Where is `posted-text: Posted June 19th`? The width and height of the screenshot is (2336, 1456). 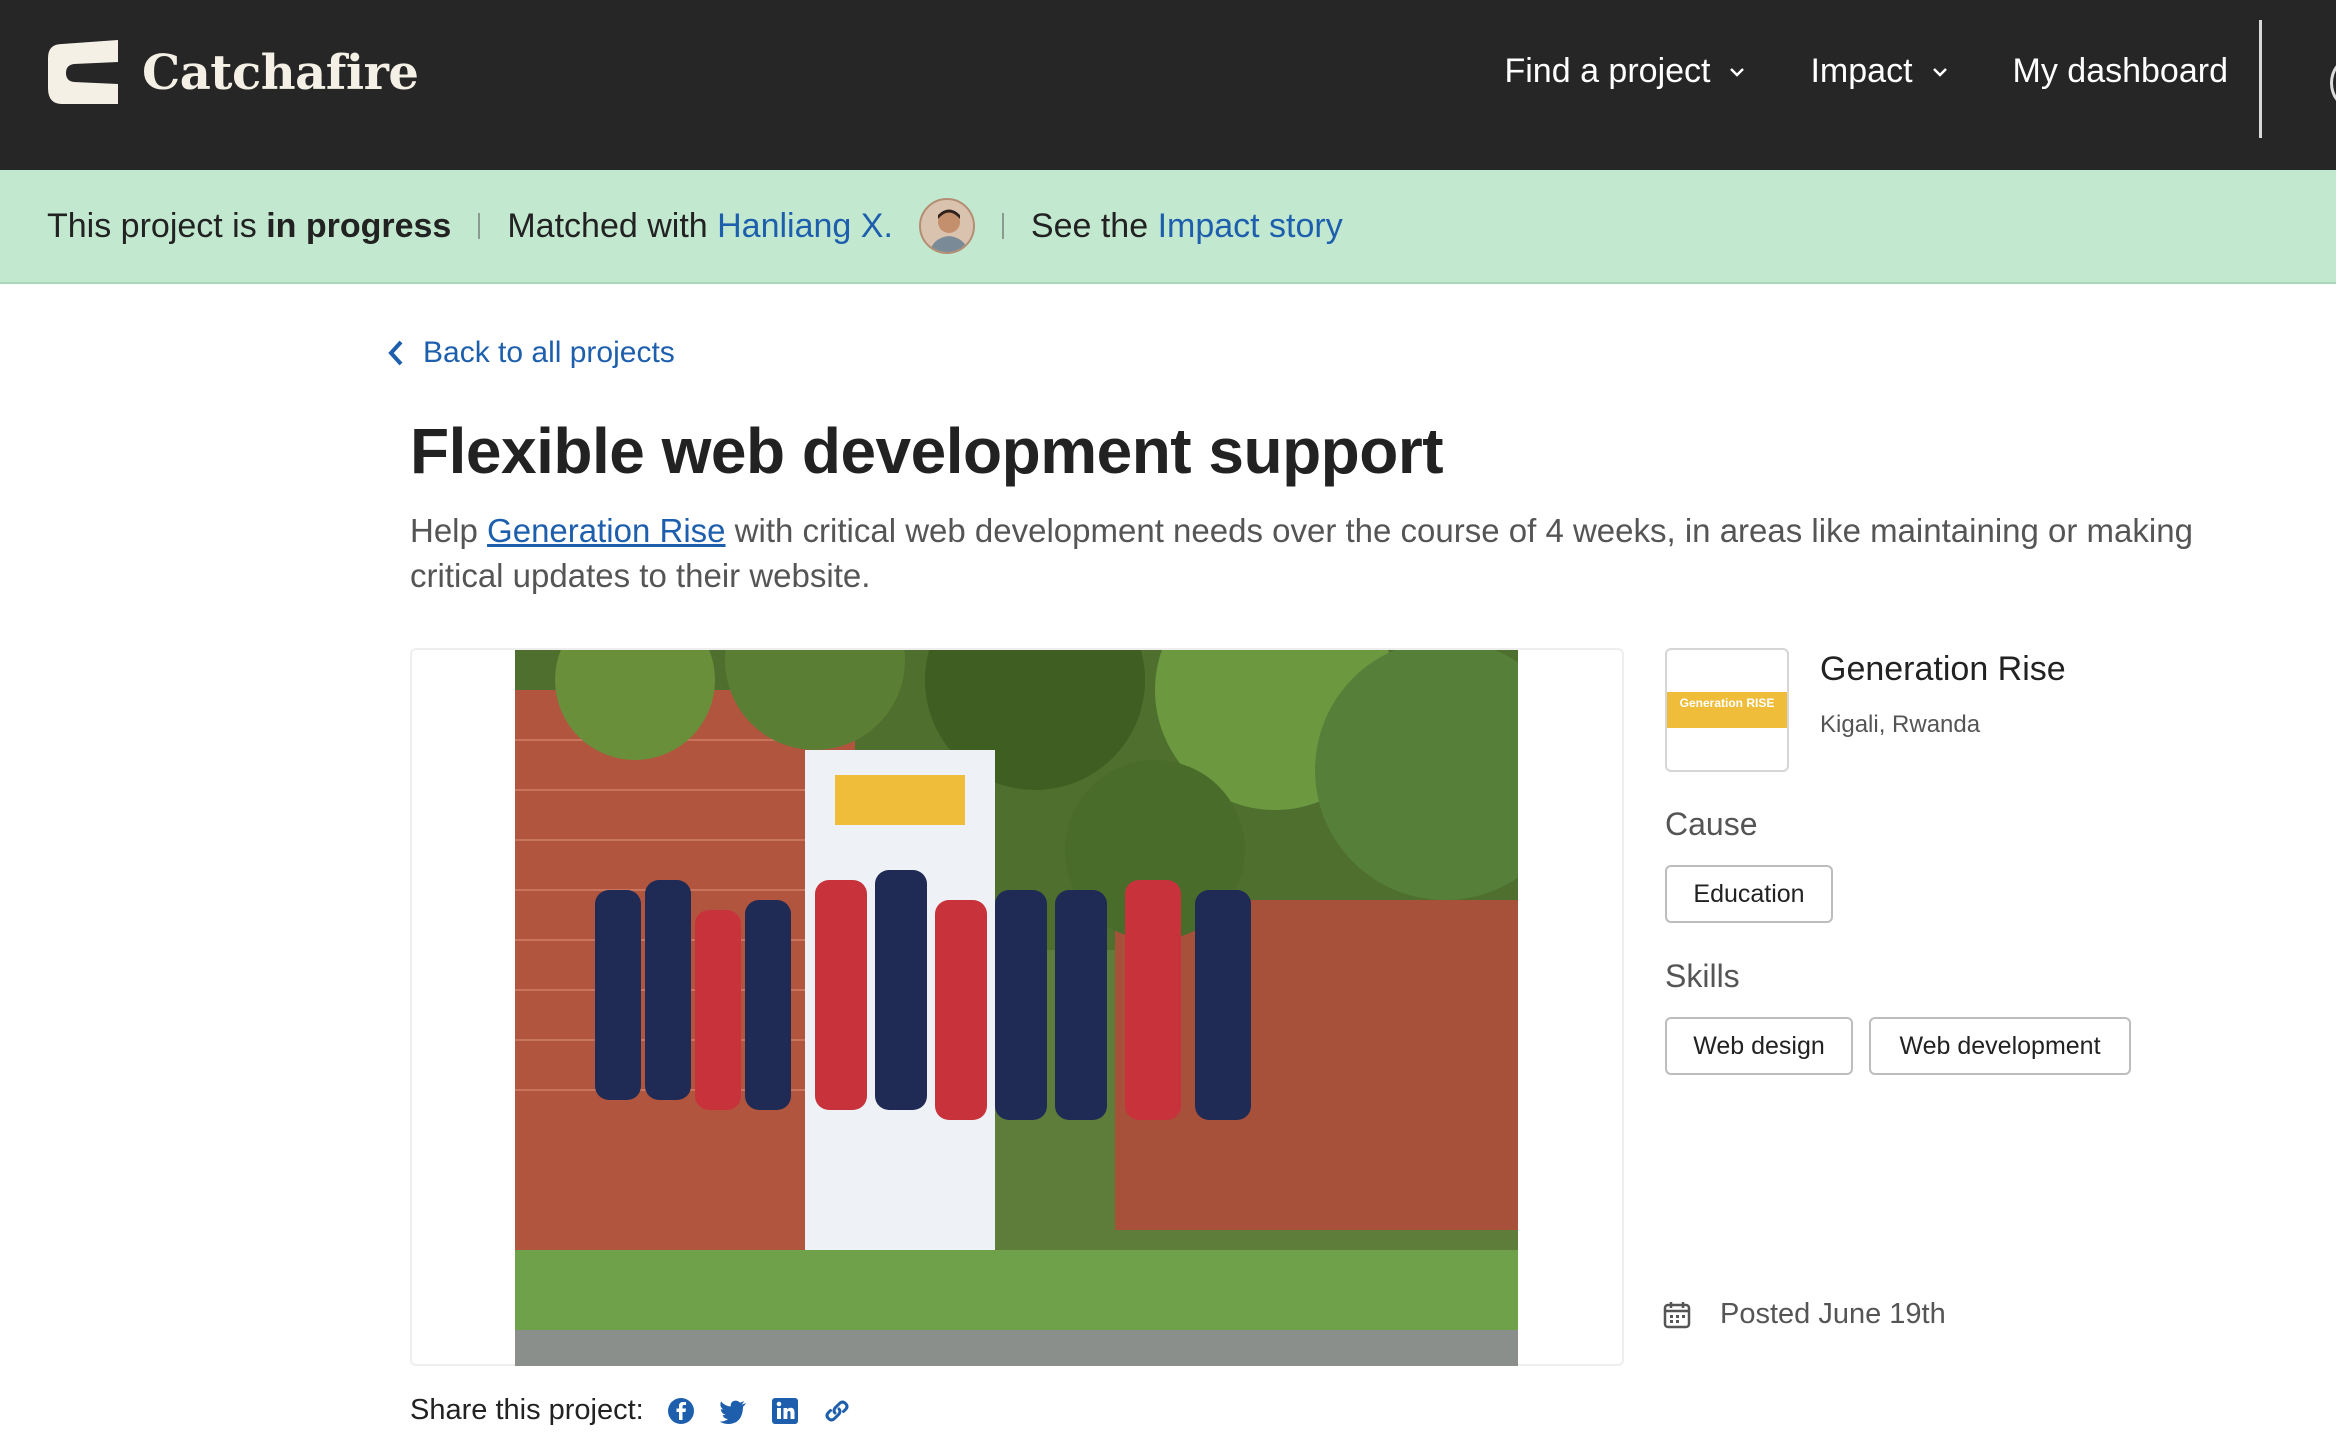 posted-text: Posted June 19th is located at coordinates (1833, 1314).